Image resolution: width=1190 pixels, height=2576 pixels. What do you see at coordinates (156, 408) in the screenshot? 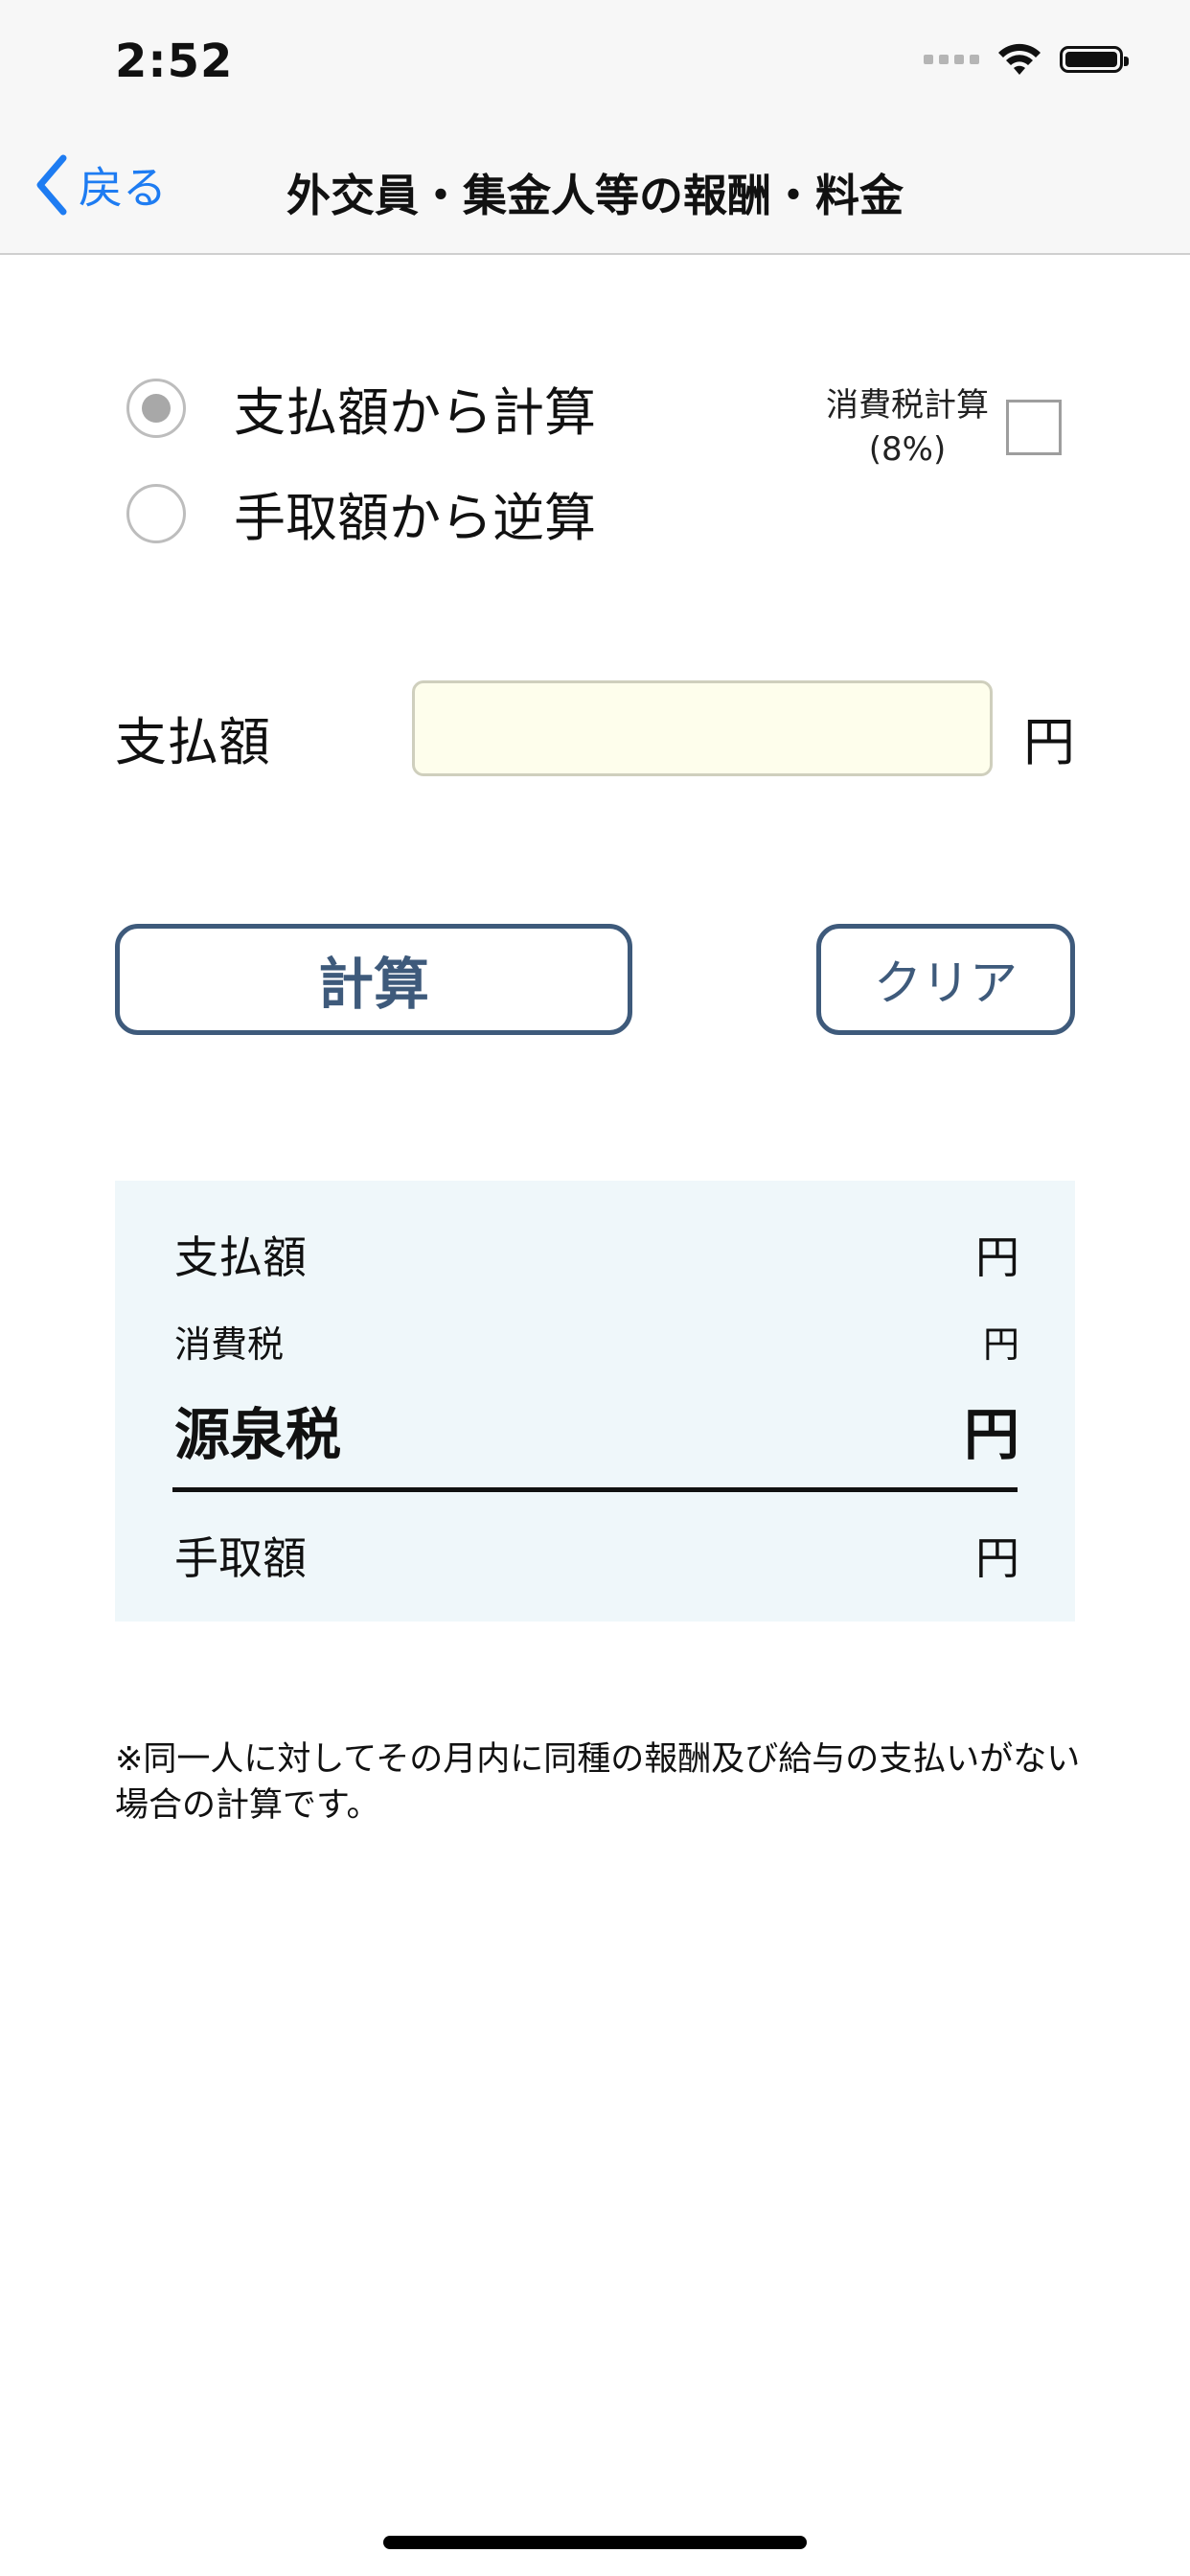
I see `radio-button-selected` at bounding box center [156, 408].